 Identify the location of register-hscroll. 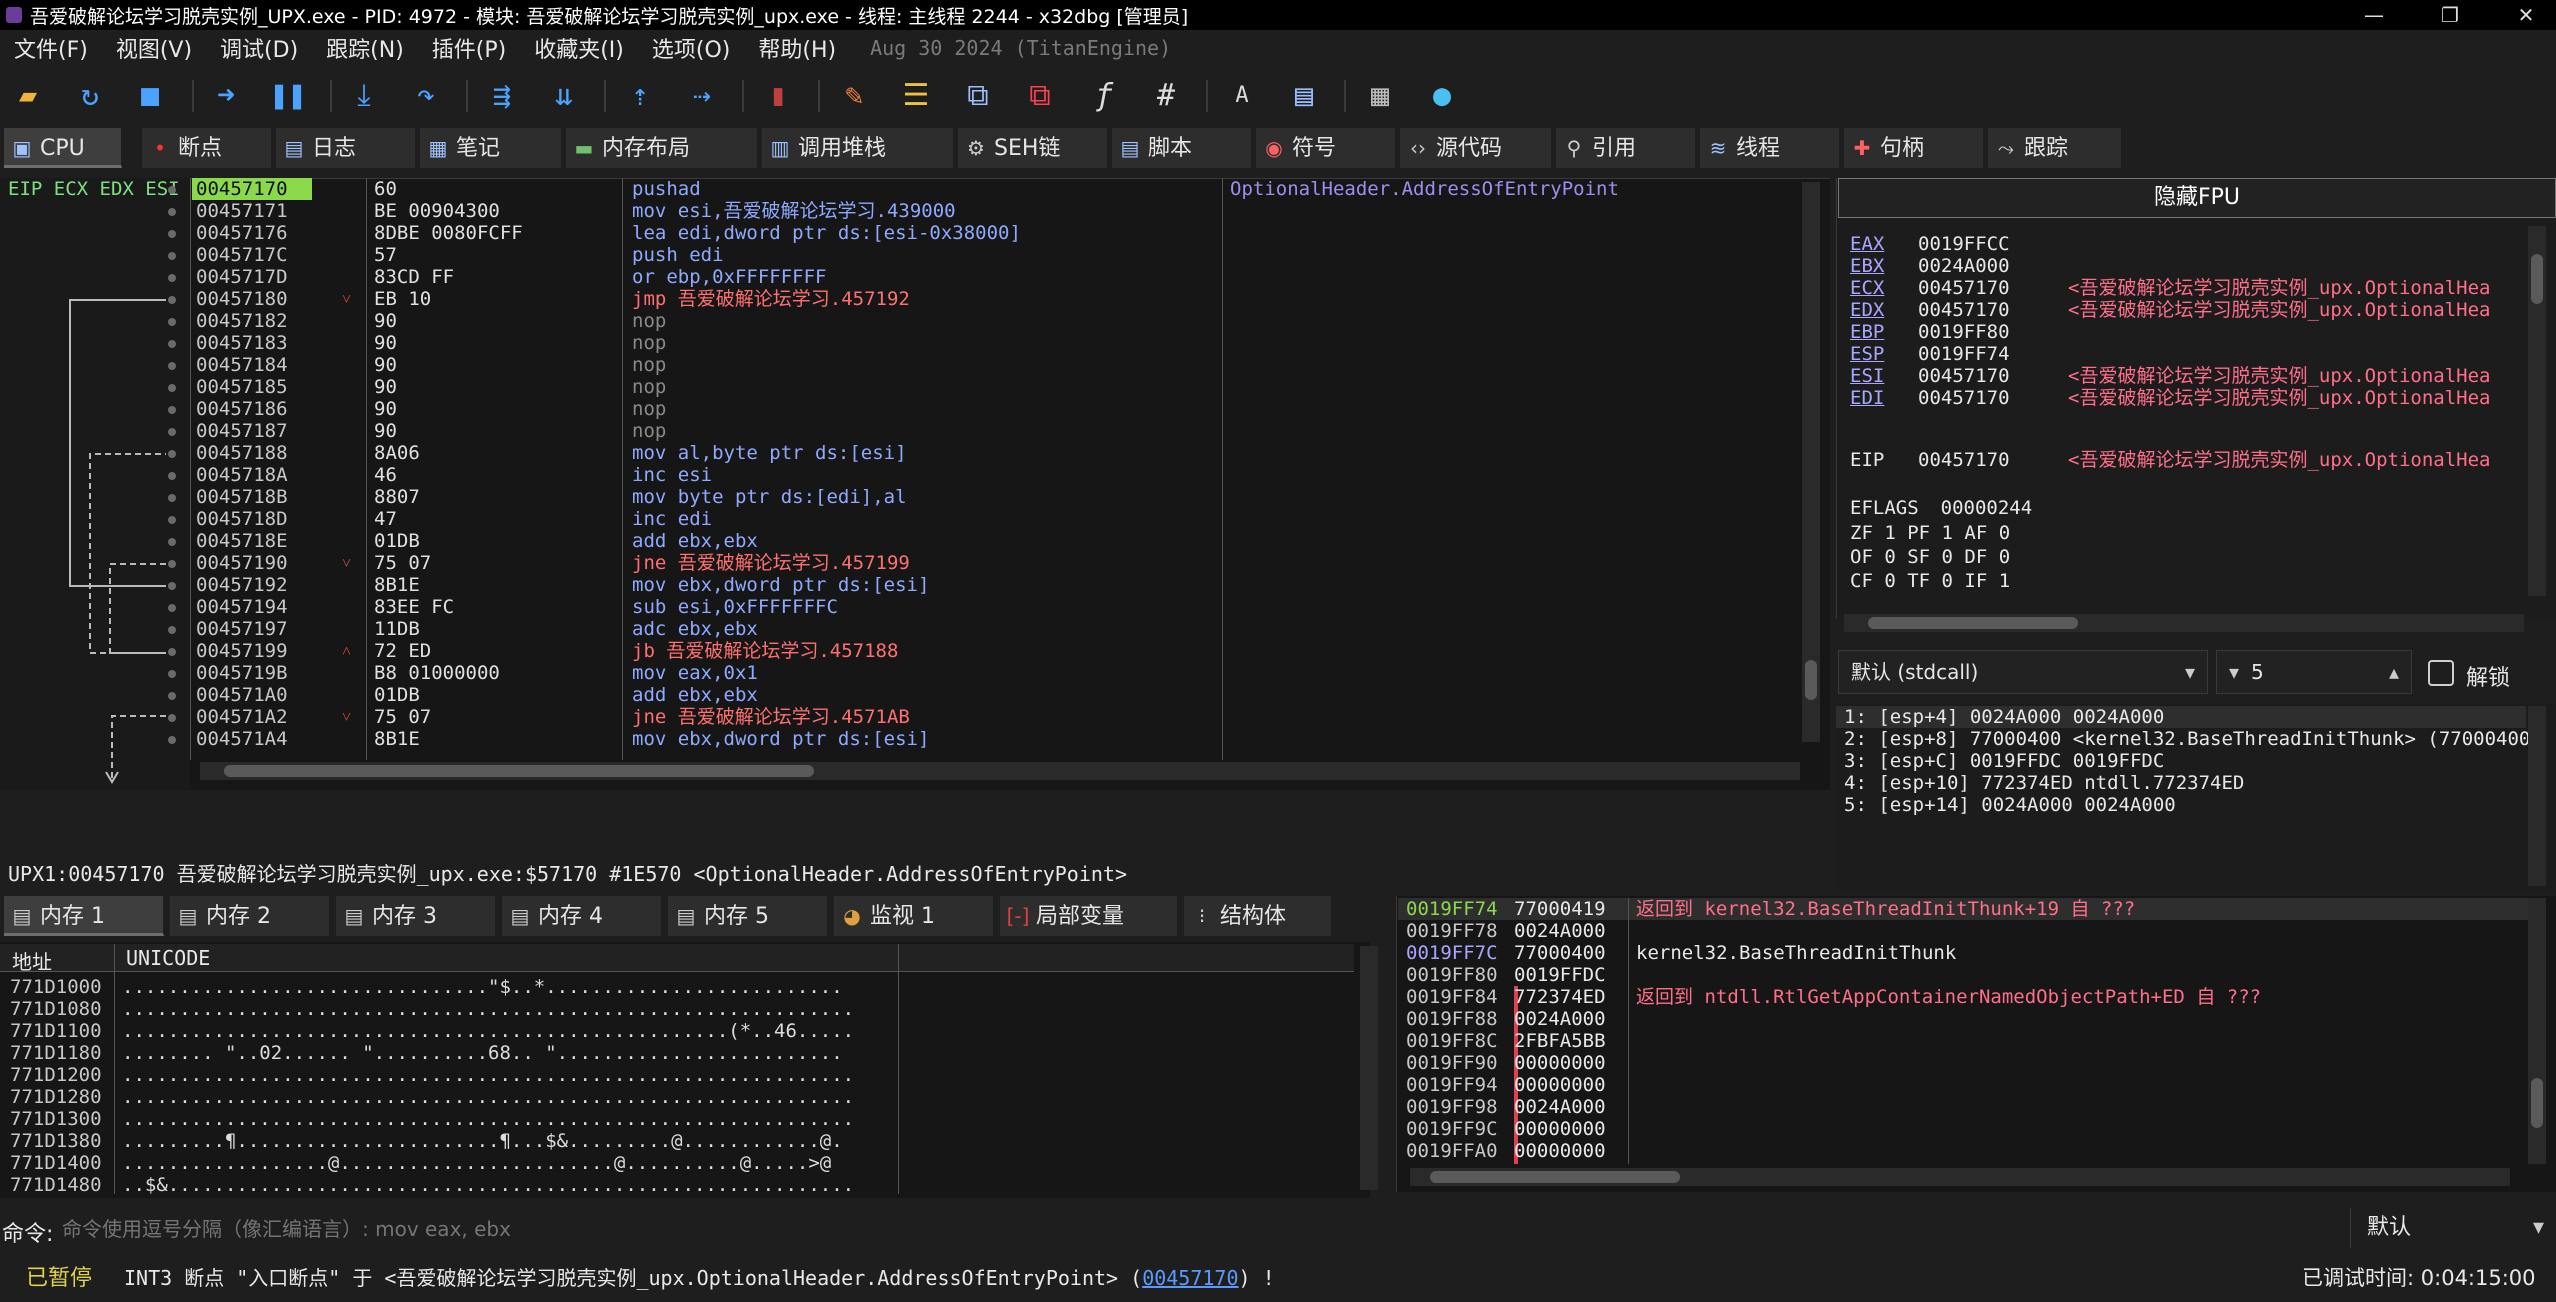
(2184, 623).